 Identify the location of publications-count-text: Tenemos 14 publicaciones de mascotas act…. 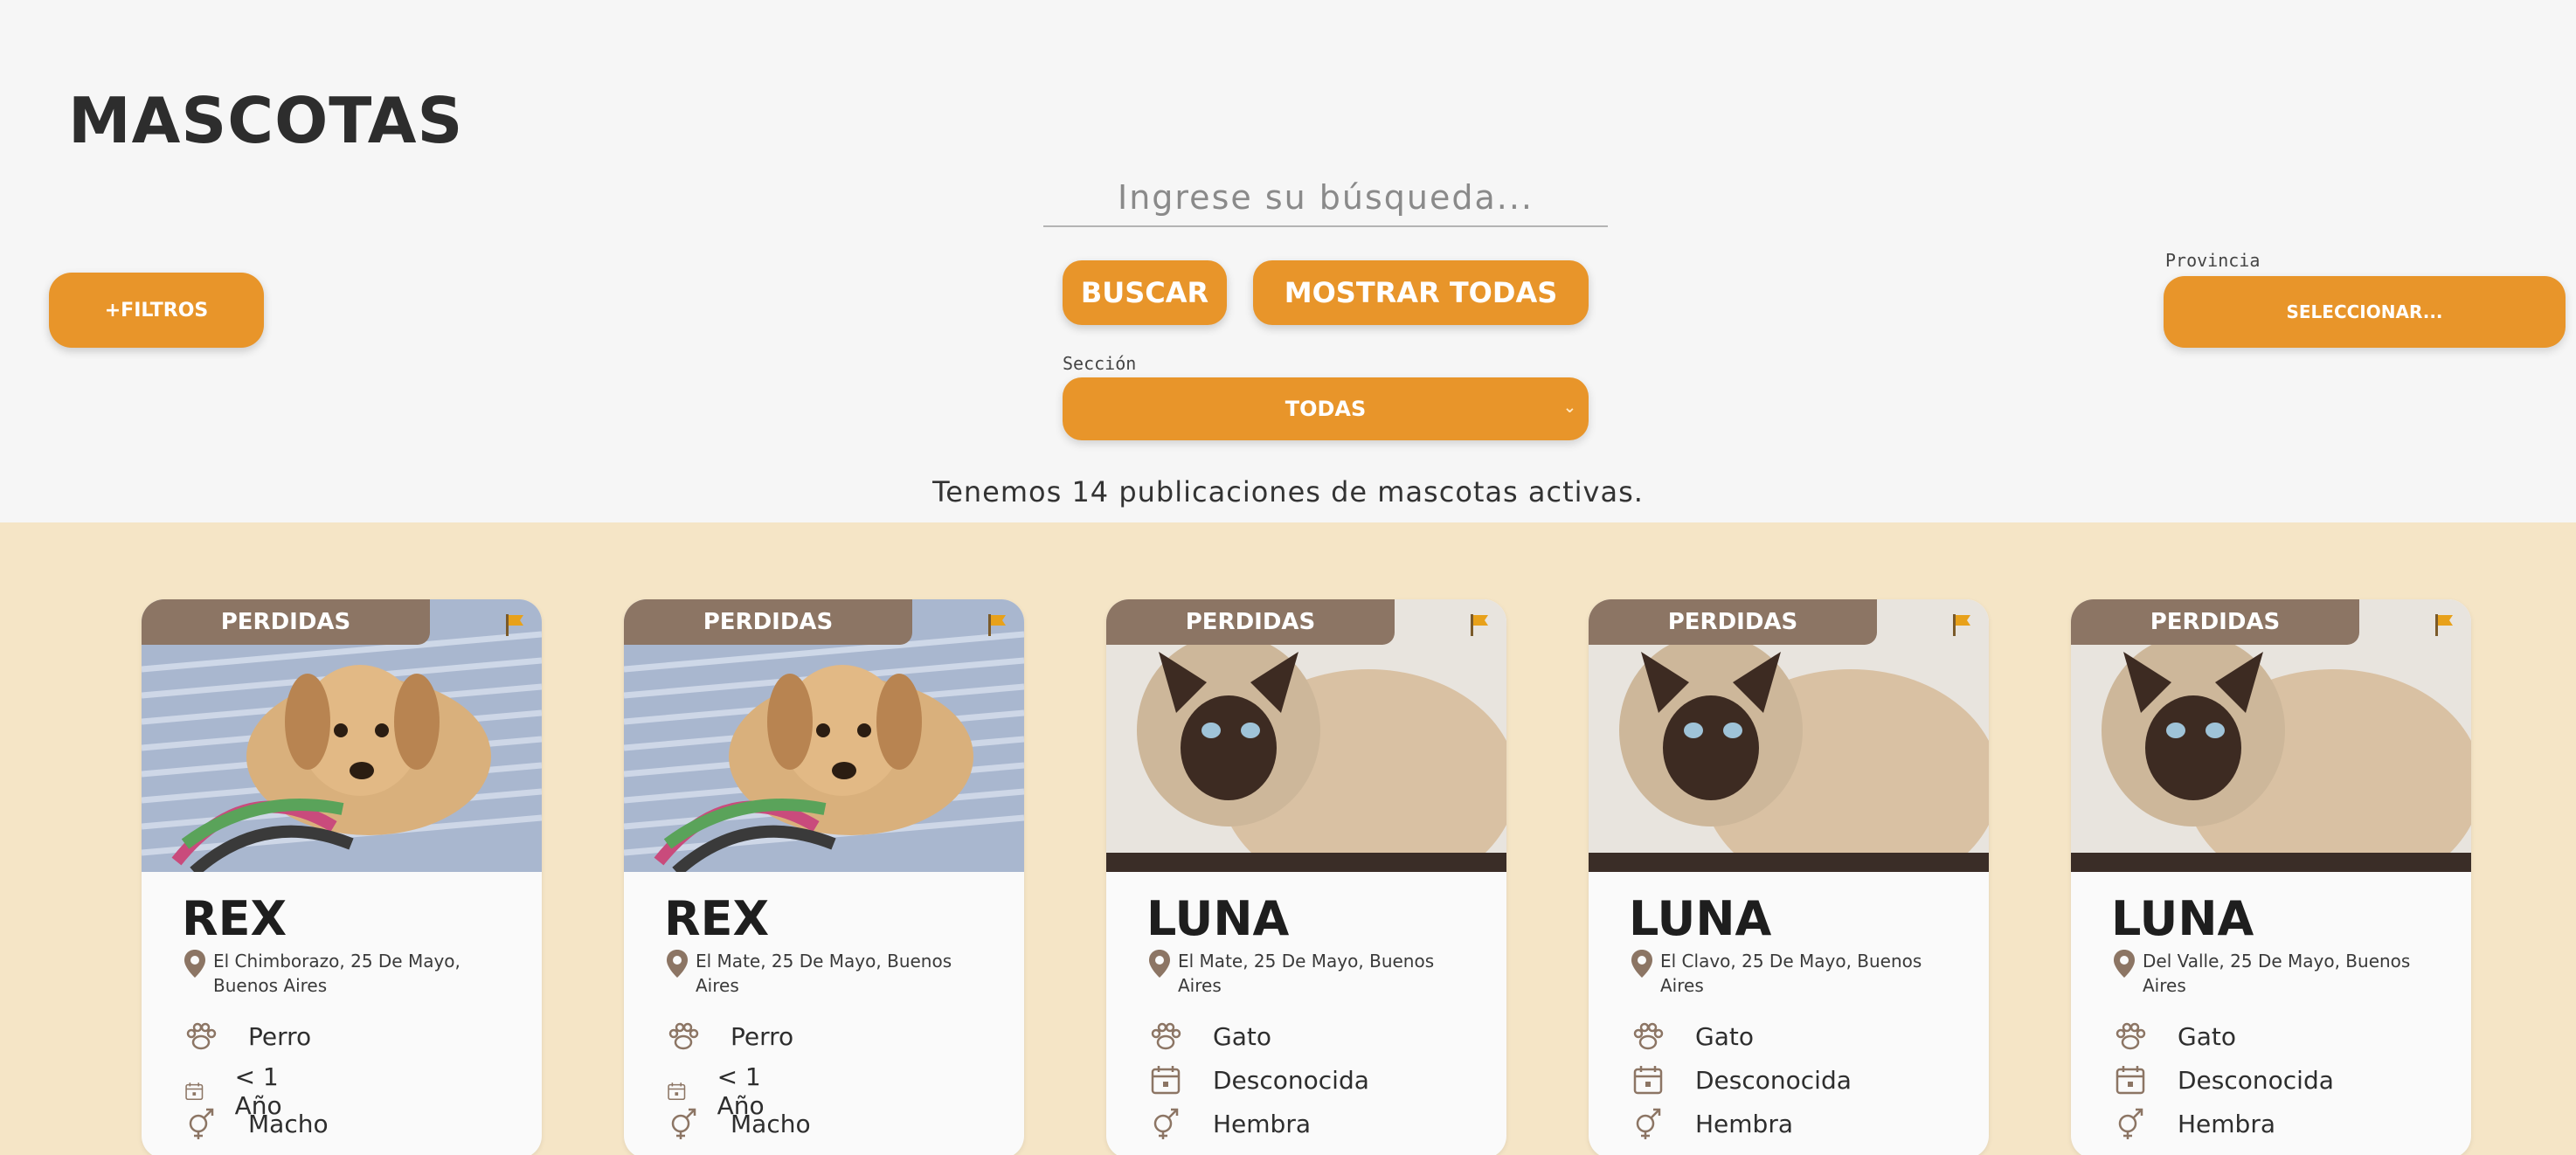
(1288, 491).